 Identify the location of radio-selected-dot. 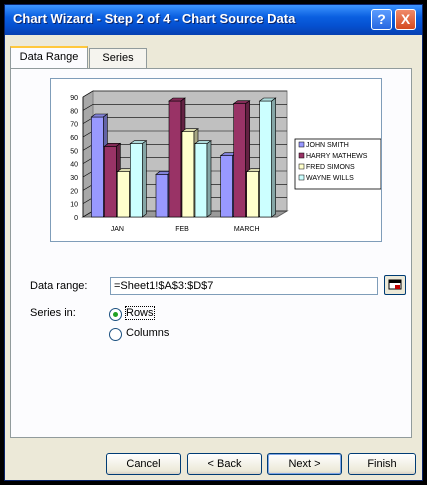
(115, 314).